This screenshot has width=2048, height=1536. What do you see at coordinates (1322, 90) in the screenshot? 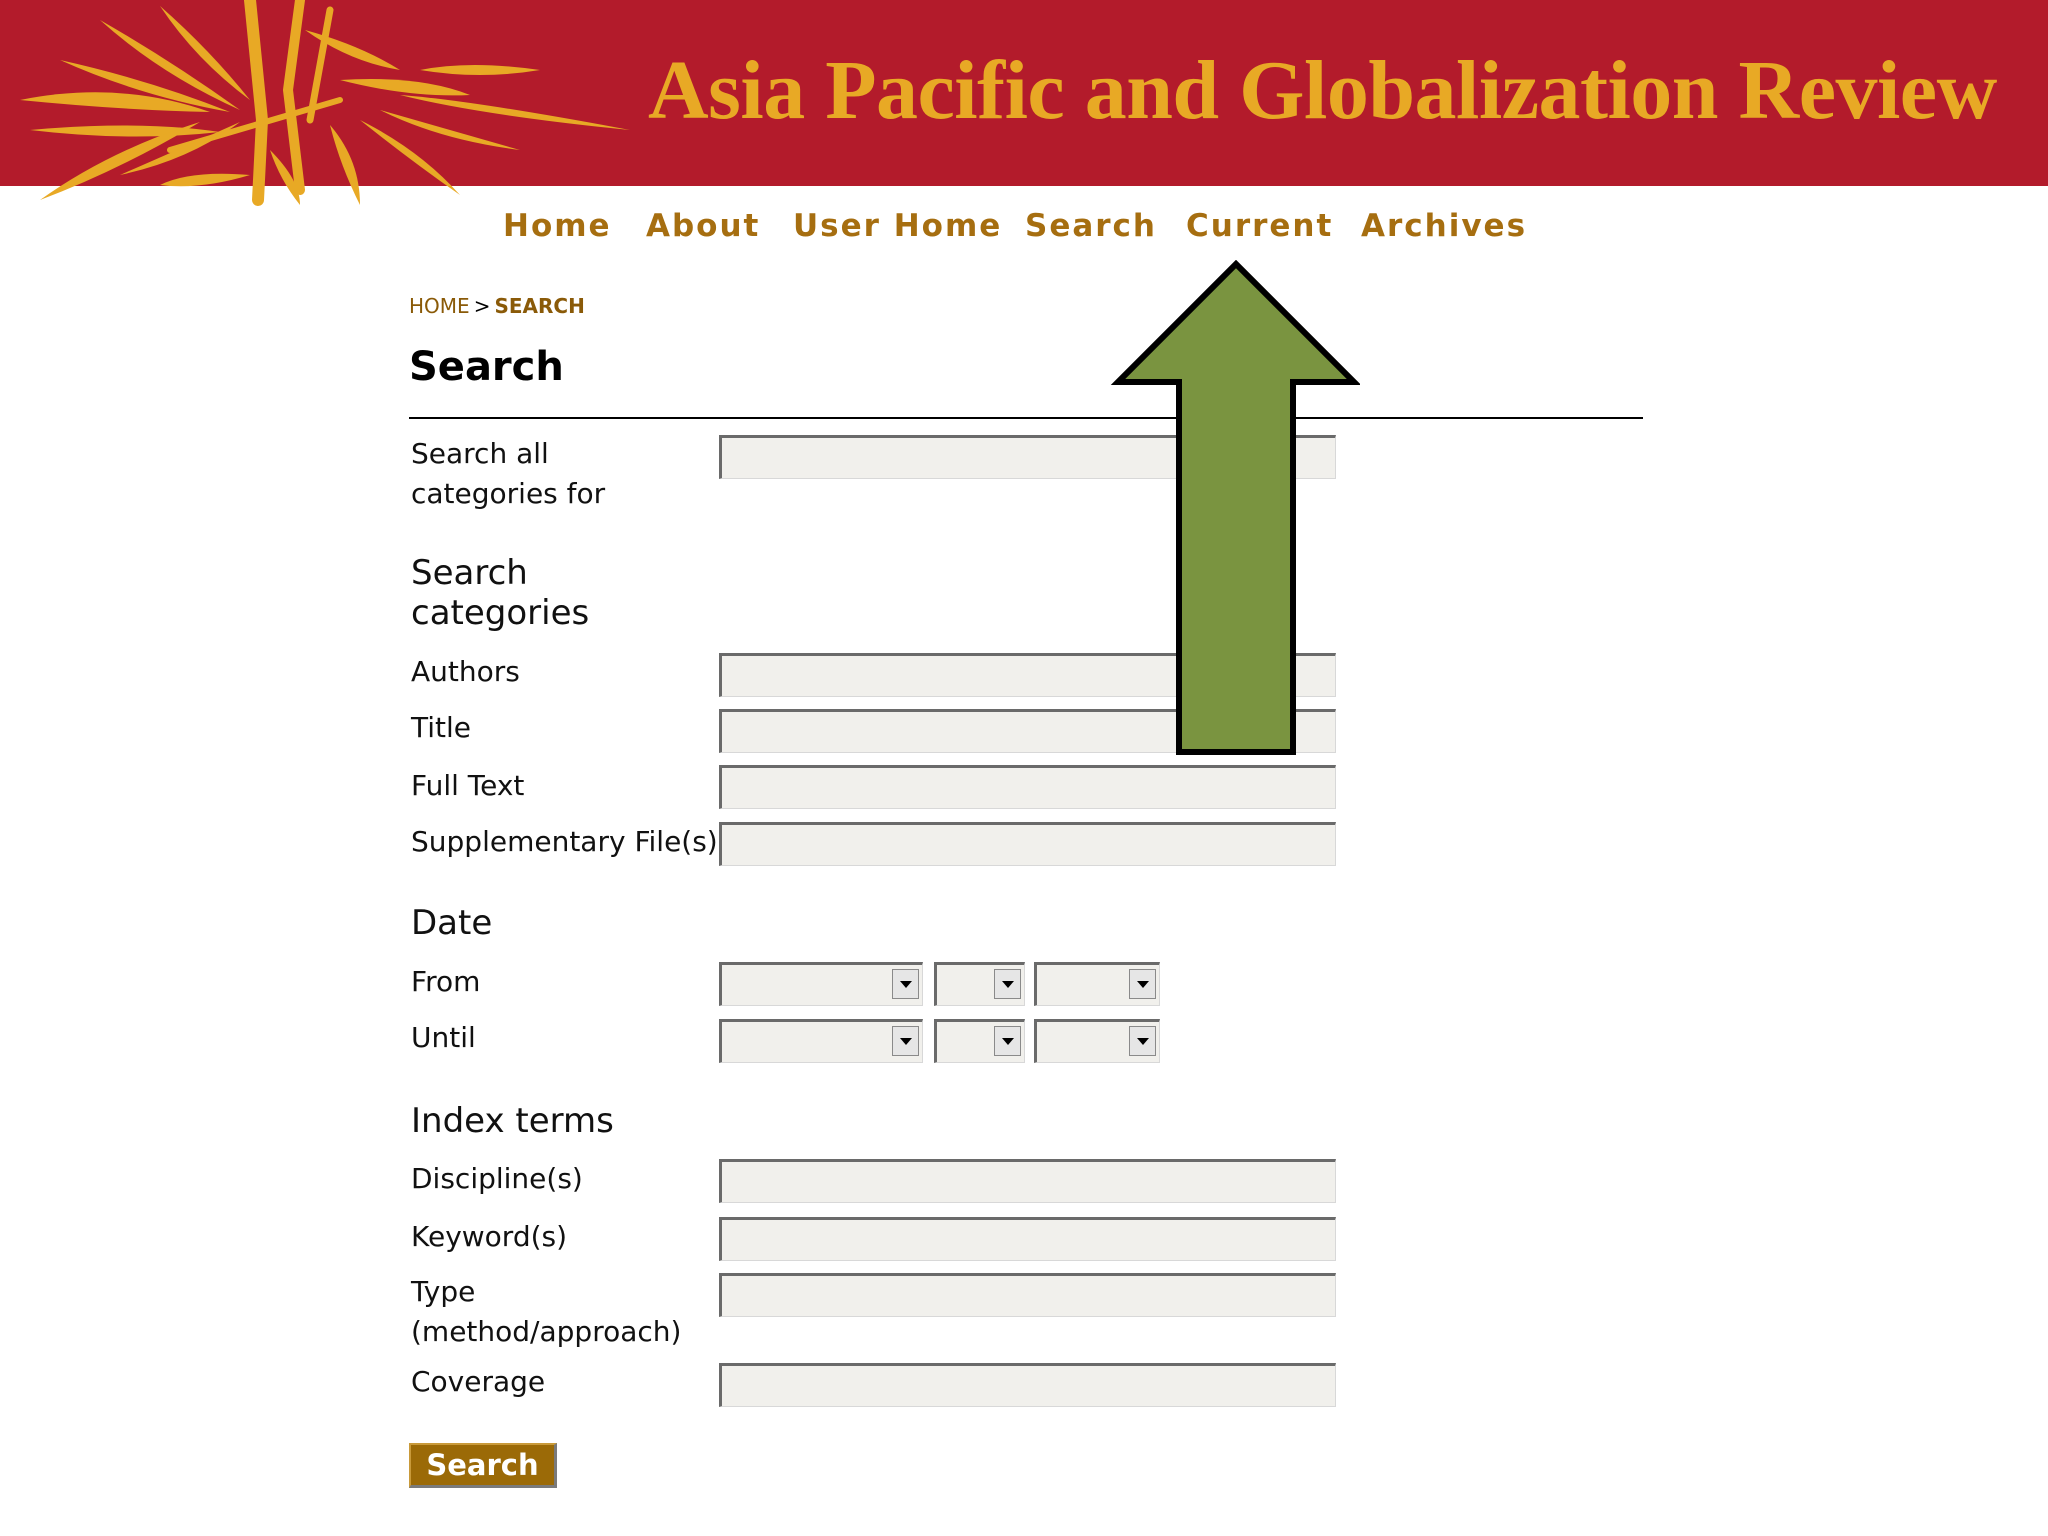
I see `site-title: Asia Pacific and Globalization Review` at bounding box center [1322, 90].